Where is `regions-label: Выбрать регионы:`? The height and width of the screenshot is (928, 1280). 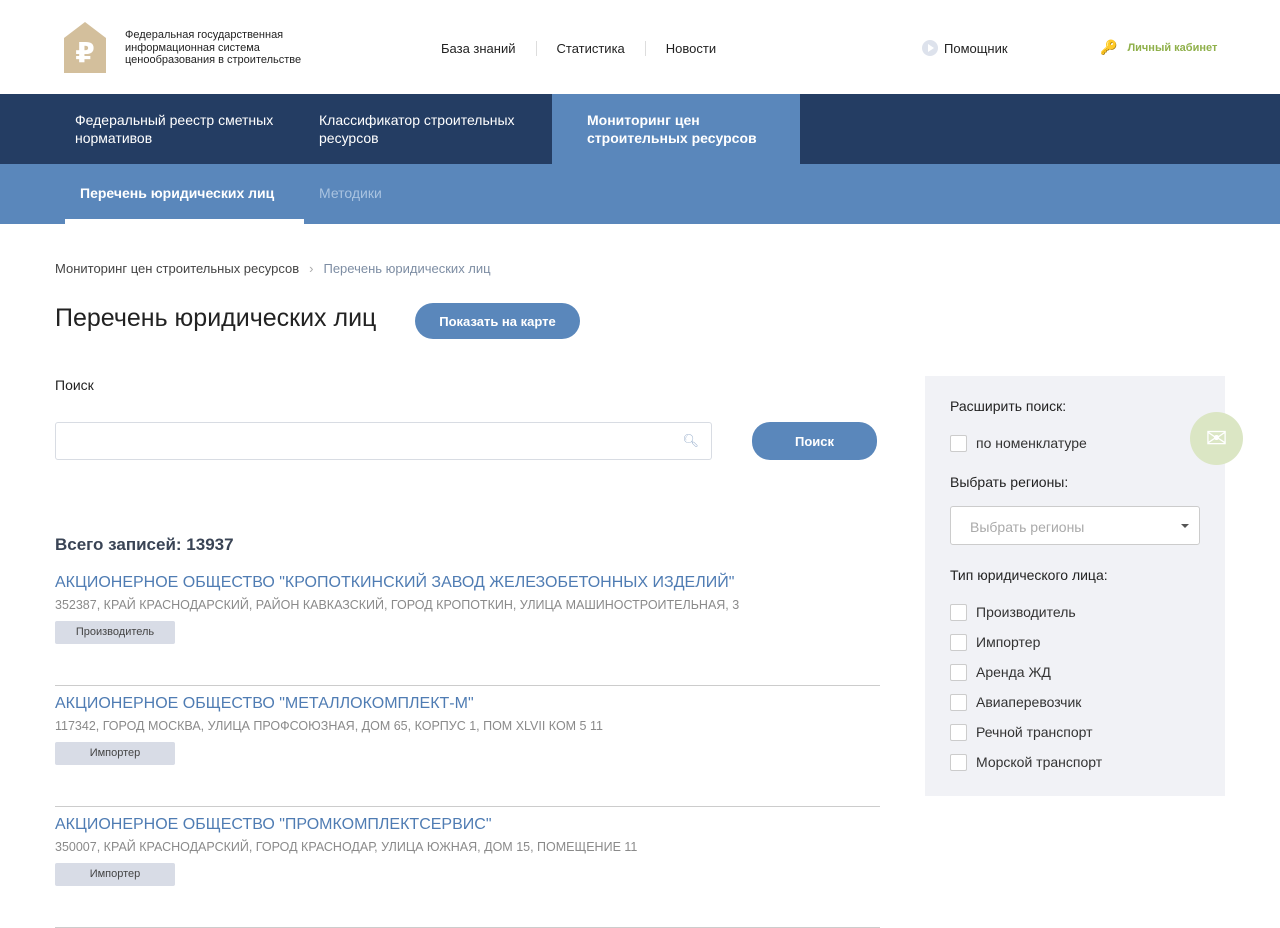 regions-label: Выбрать регионы: is located at coordinates (1009, 482).